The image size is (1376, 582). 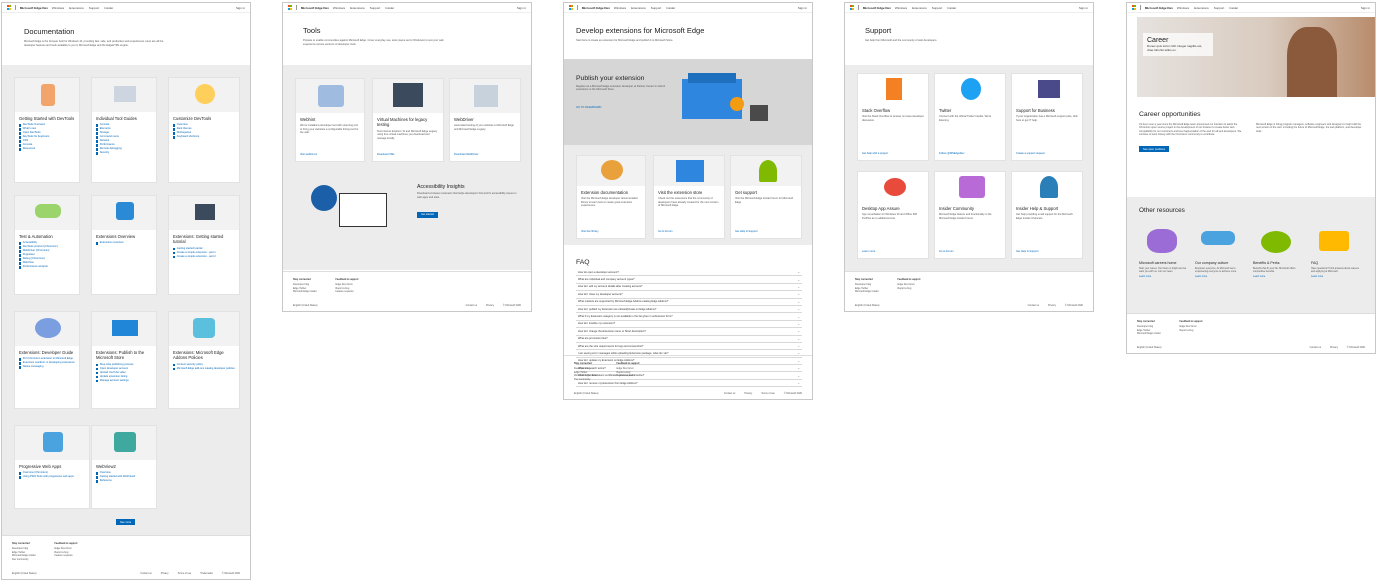 I want to click on faq-item: How do open a developer account? ⌄, so click(x=689, y=273).